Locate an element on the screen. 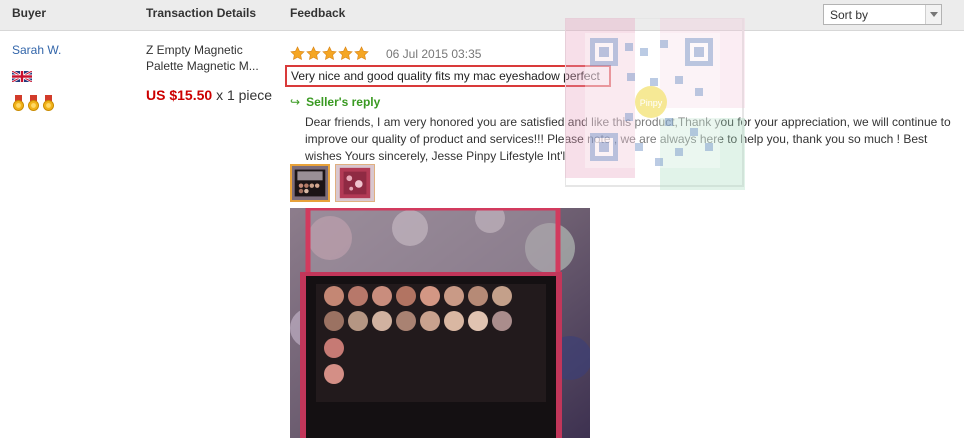  rating-stars is located at coordinates (329, 53).